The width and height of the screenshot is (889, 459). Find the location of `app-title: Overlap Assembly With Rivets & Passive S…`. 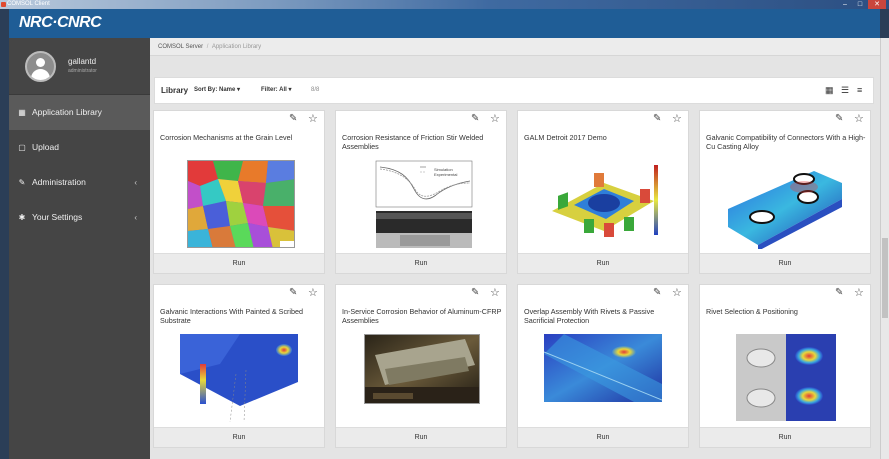

app-title: Overlap Assembly With Rivets & Passive S… is located at coordinates (589, 316).